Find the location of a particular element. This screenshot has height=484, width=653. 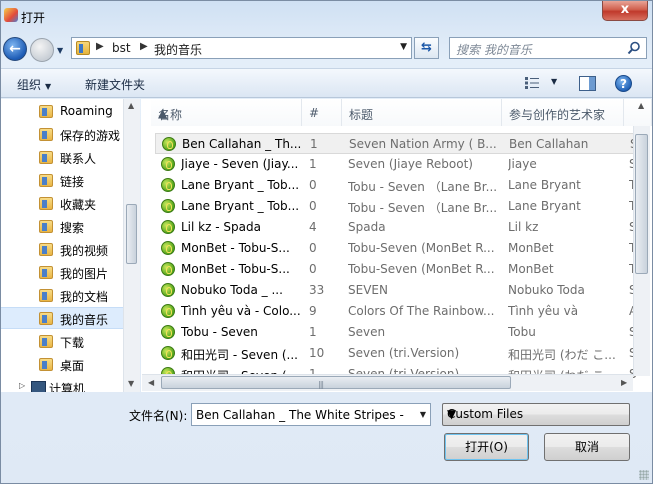

scroll-left-icon: ◀ is located at coordinates (151, 382).